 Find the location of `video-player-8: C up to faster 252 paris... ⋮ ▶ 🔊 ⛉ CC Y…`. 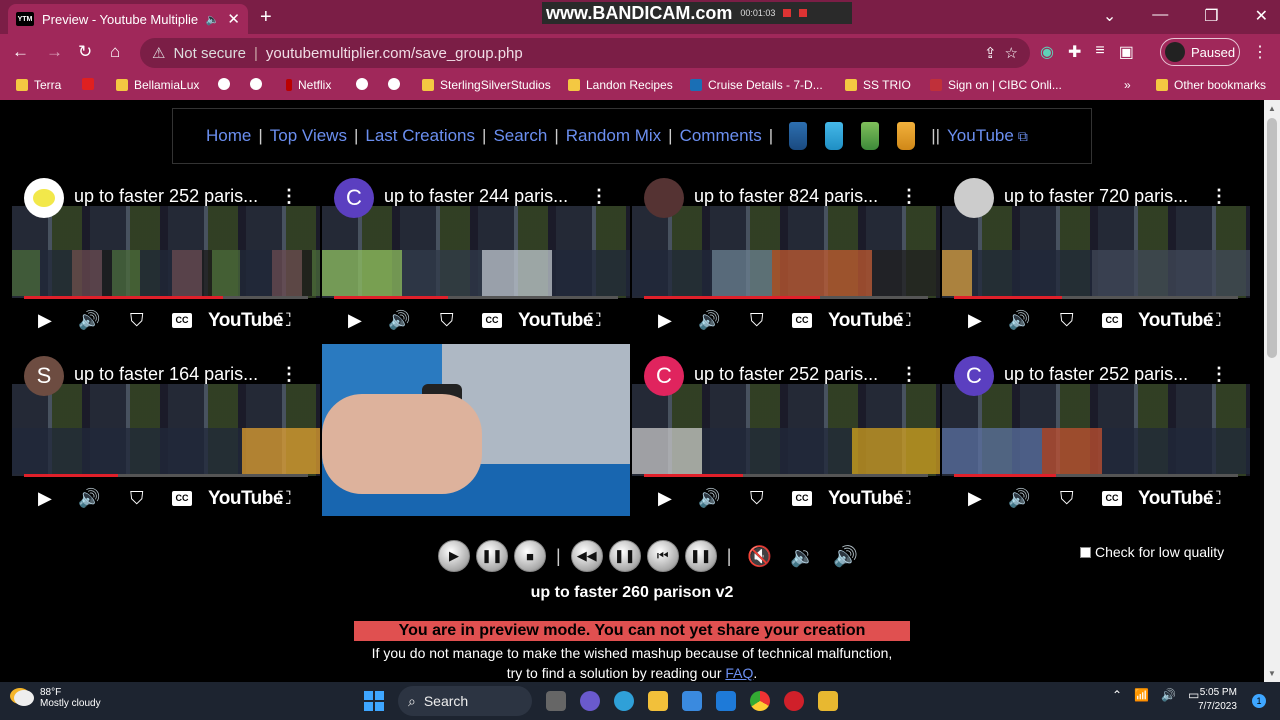

video-player-8: C up to faster 252 paris... ⋮ ▶ 🔊 ⛉ CC Y… is located at coordinates (1096, 432).